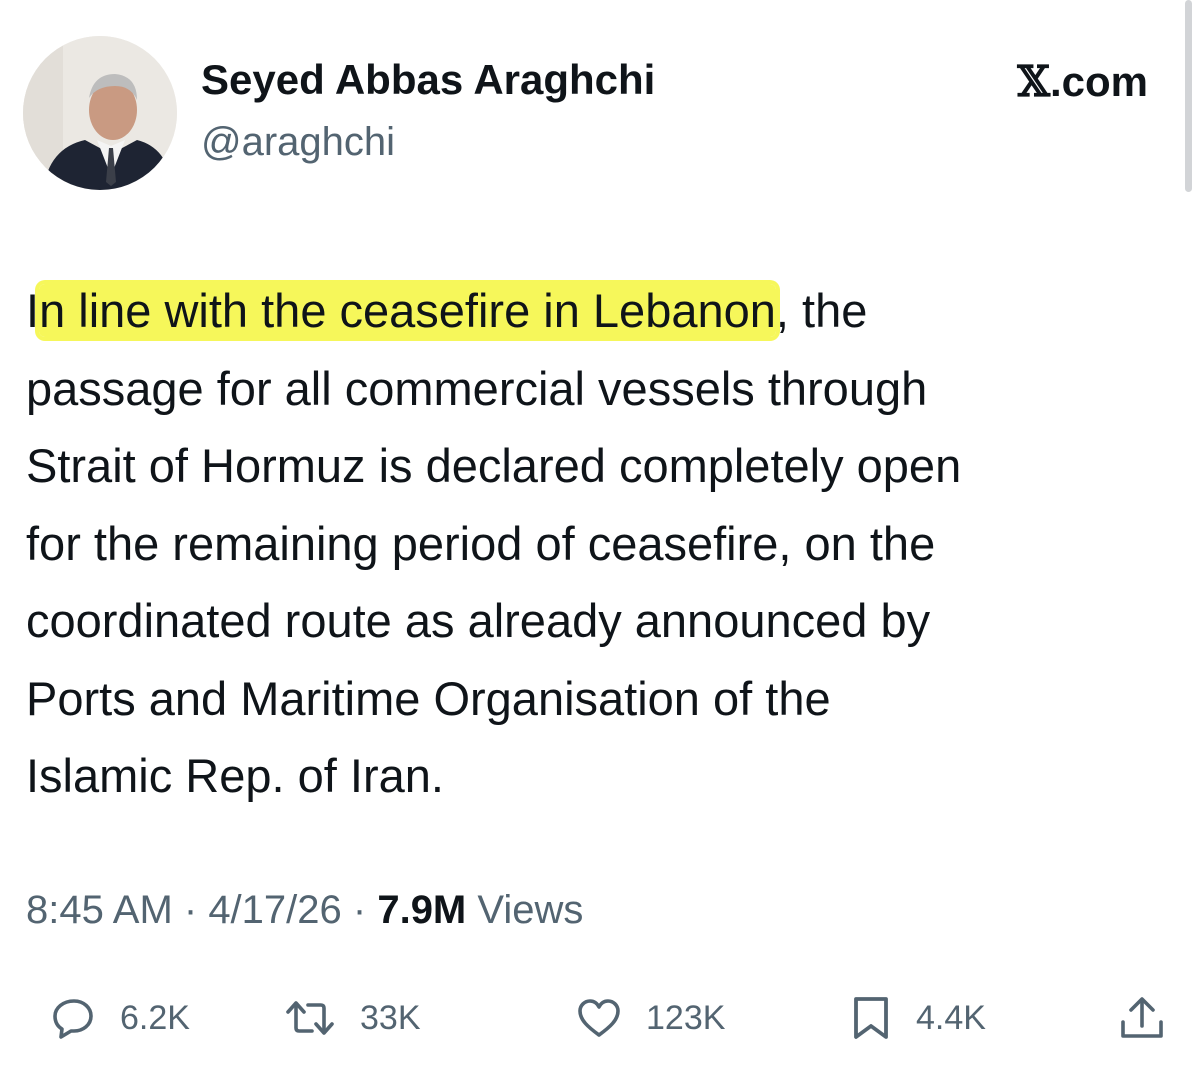 Image resolution: width=1200 pixels, height=1073 pixels. Describe the element at coordinates (298, 142) in the screenshot. I see `handle: @araghchi` at that location.